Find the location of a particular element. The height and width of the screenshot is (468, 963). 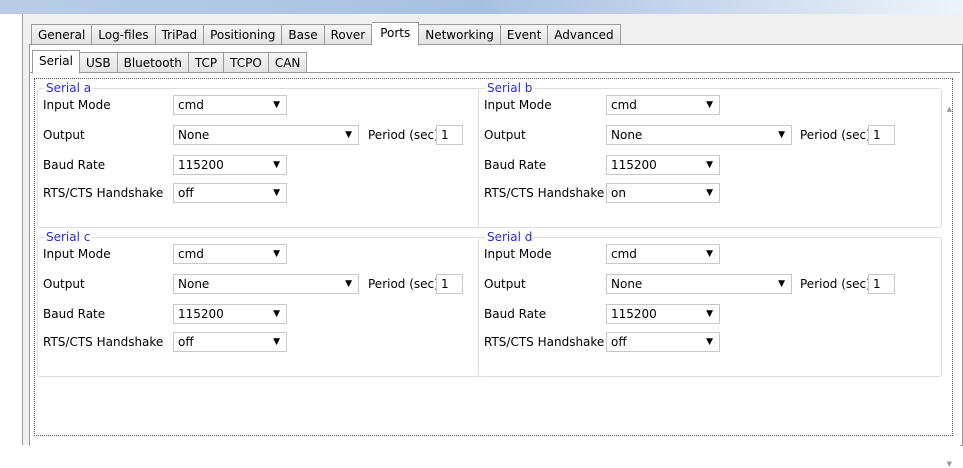

serial-b-baud-rate-select: 115200 ▼ is located at coordinates (663, 165).